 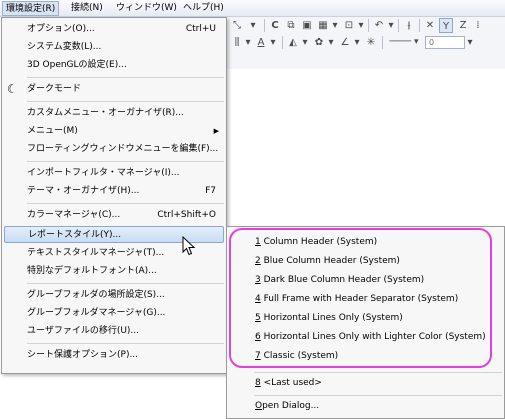 I want to click on more-icon: ⁞, so click(x=478, y=25).